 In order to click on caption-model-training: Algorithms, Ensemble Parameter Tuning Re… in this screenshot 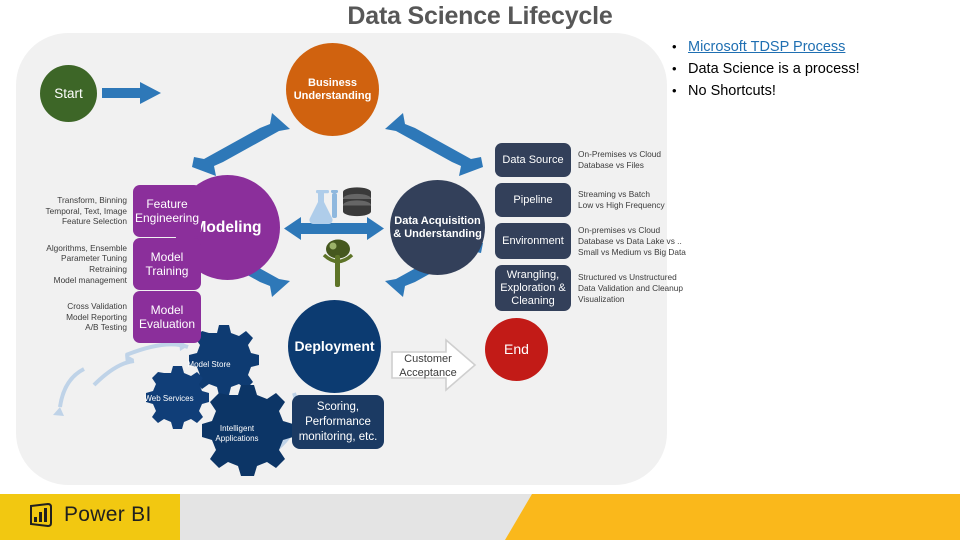, I will do `click(86, 263)`.